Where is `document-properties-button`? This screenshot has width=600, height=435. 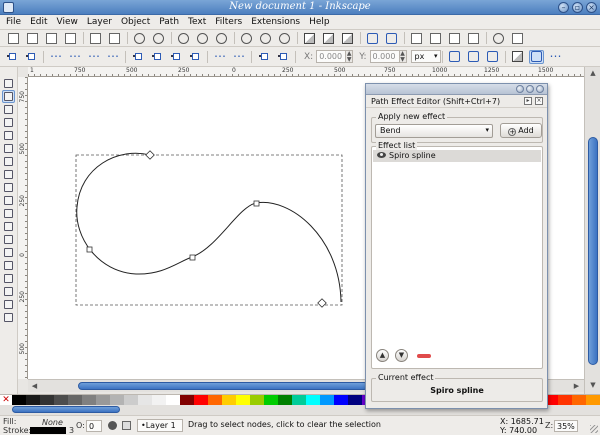 document-properties-button is located at coordinates (517, 38).